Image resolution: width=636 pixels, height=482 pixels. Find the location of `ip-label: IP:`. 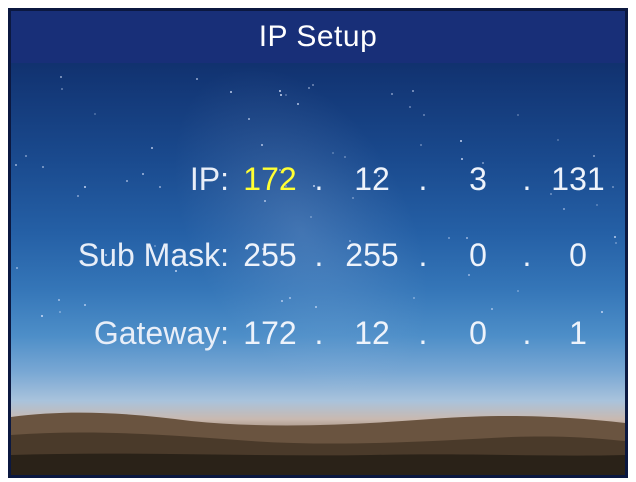

ip-label: IP: is located at coordinates (209, 179).